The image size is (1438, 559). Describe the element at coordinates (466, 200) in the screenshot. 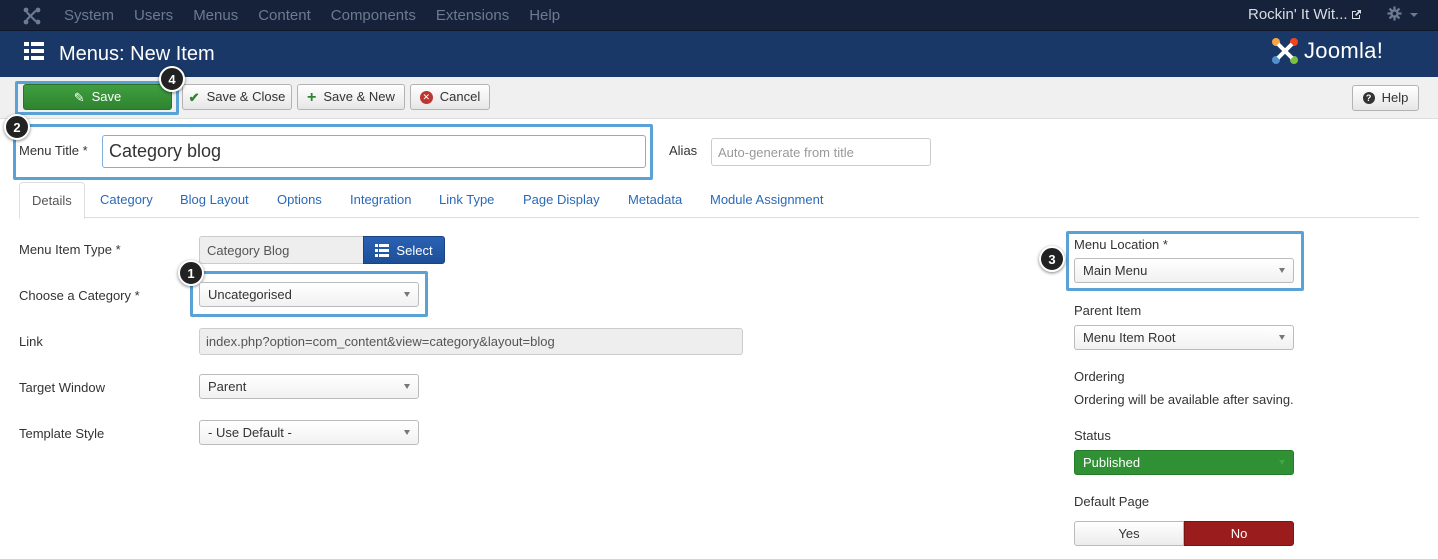

I see `tab-link-type: Link Type` at that location.